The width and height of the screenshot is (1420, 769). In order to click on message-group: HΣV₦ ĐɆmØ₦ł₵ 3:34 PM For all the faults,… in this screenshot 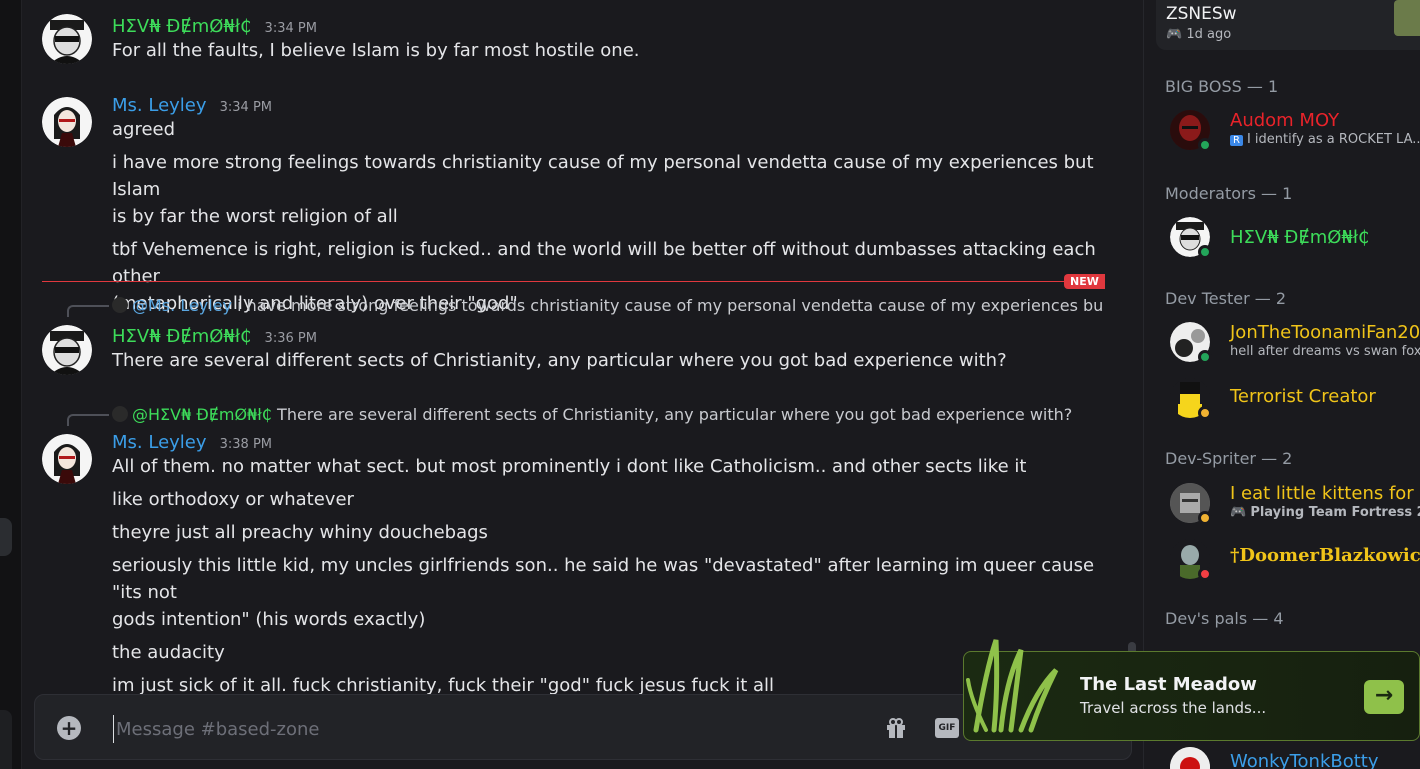, I will do `click(612, 40)`.